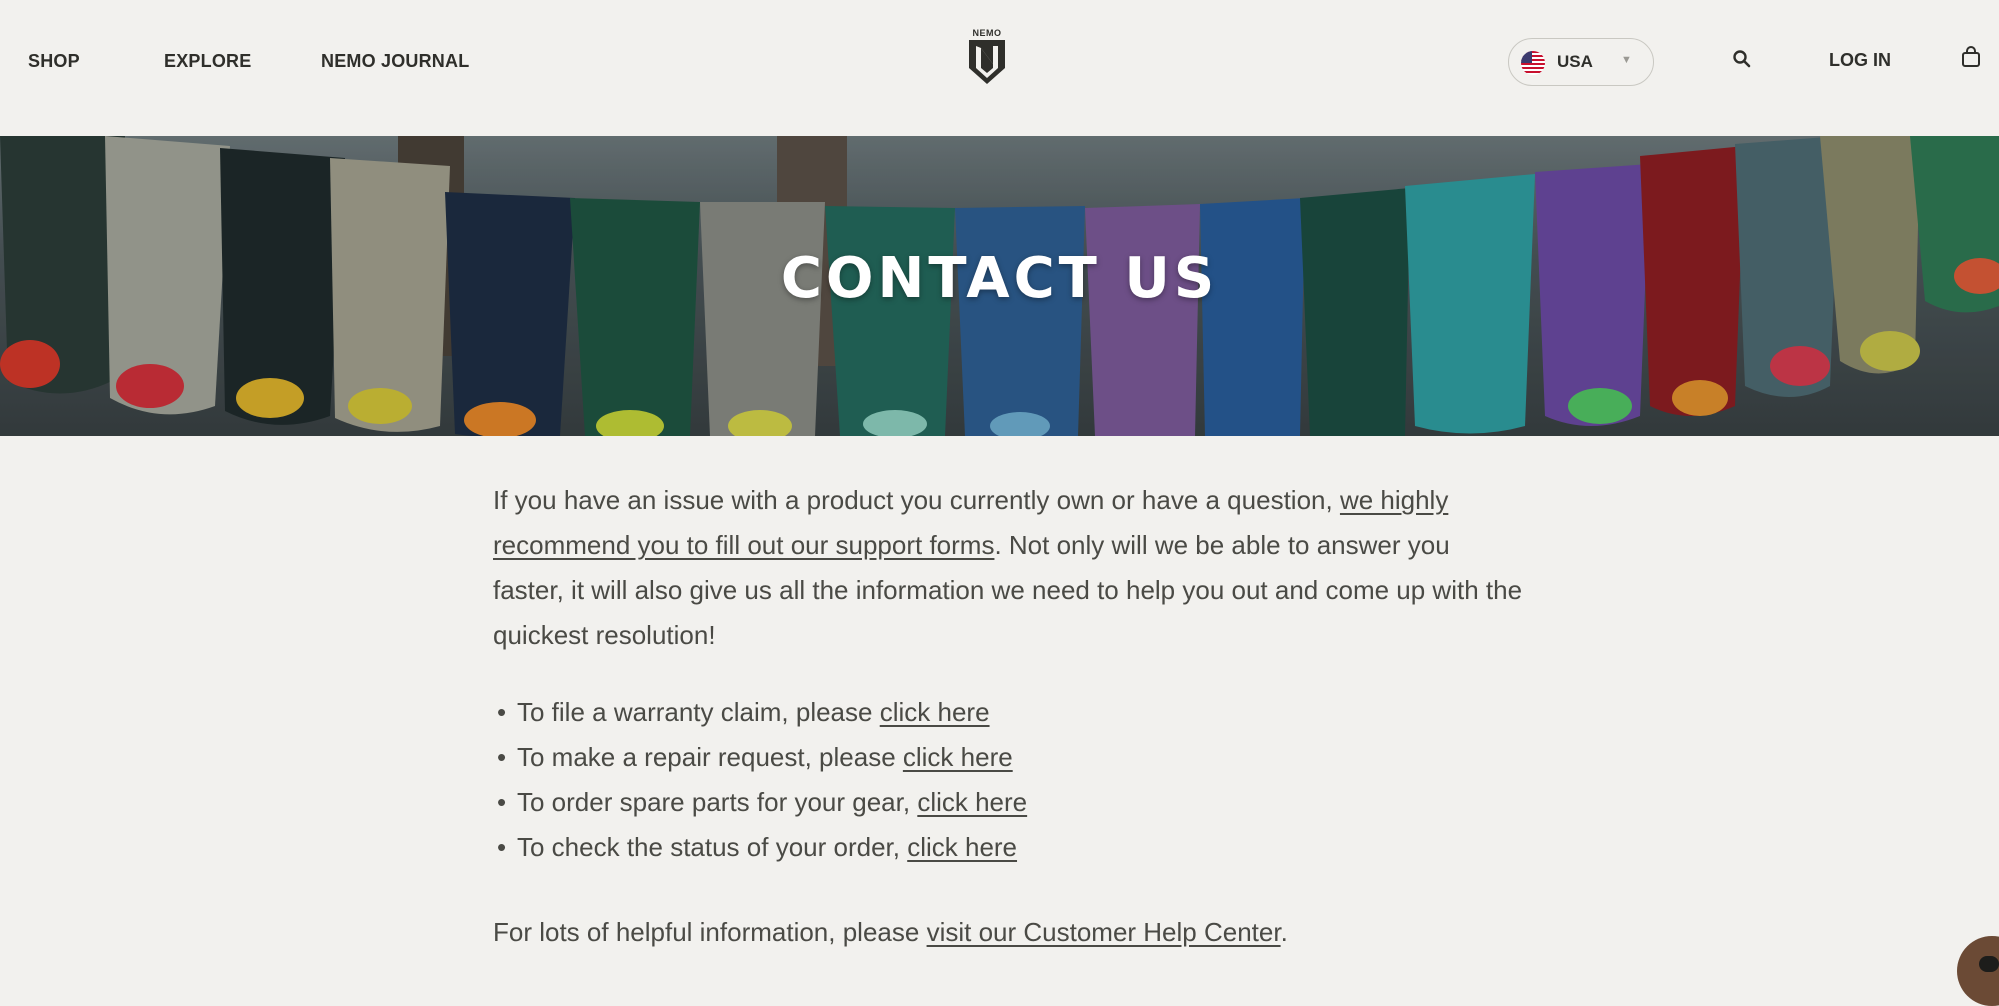  What do you see at coordinates (935, 712) in the screenshot?
I see `warranty-claim-link: click here` at bounding box center [935, 712].